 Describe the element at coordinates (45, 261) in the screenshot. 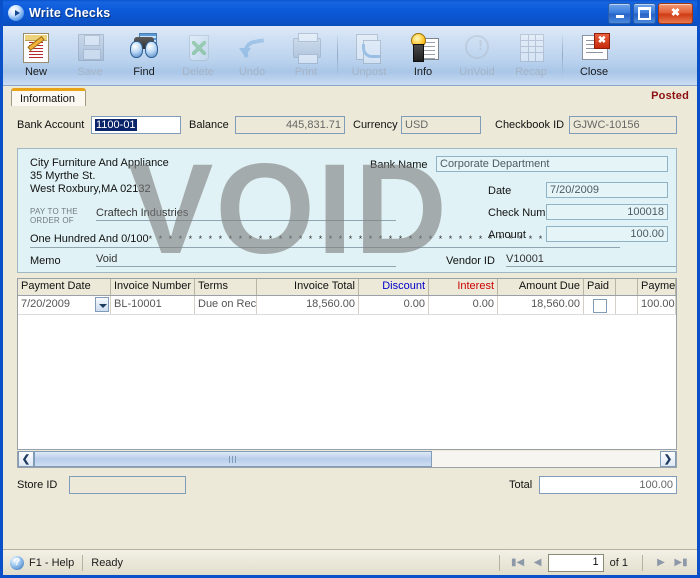

I see `memo-label: Memo` at that location.